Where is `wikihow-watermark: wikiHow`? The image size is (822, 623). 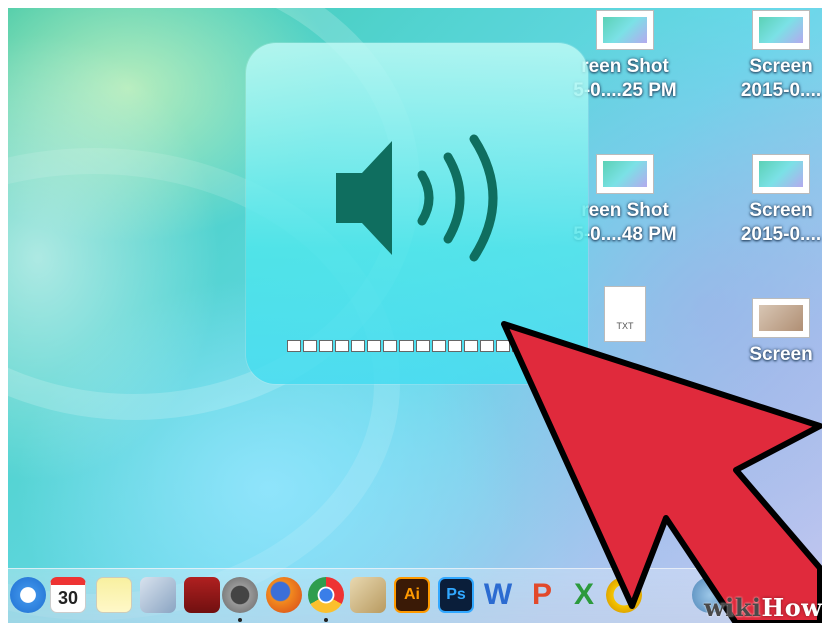
wikihow-watermark: wikiHow is located at coordinates (763, 607).